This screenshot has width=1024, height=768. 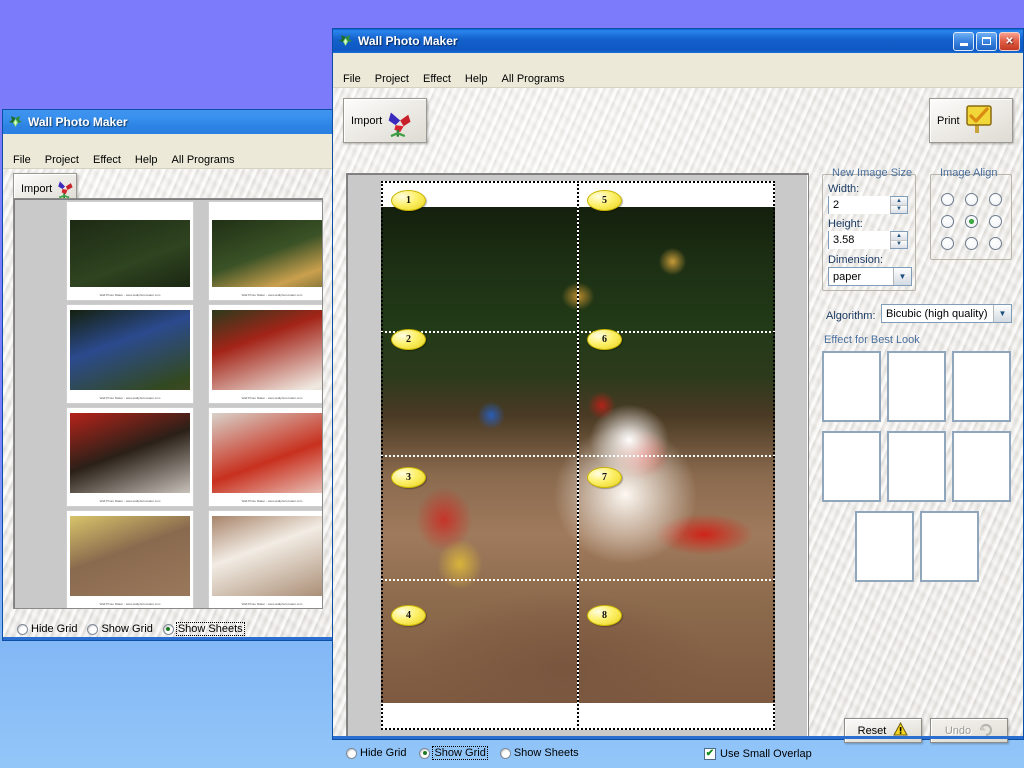 I want to click on align-middle-center, so click(x=971, y=221).